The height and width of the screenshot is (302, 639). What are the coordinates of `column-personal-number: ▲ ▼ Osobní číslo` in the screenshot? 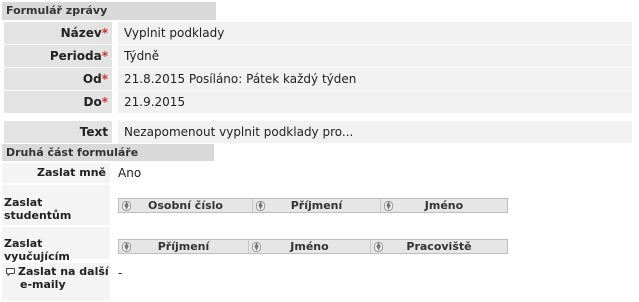 It's located at (186, 205).